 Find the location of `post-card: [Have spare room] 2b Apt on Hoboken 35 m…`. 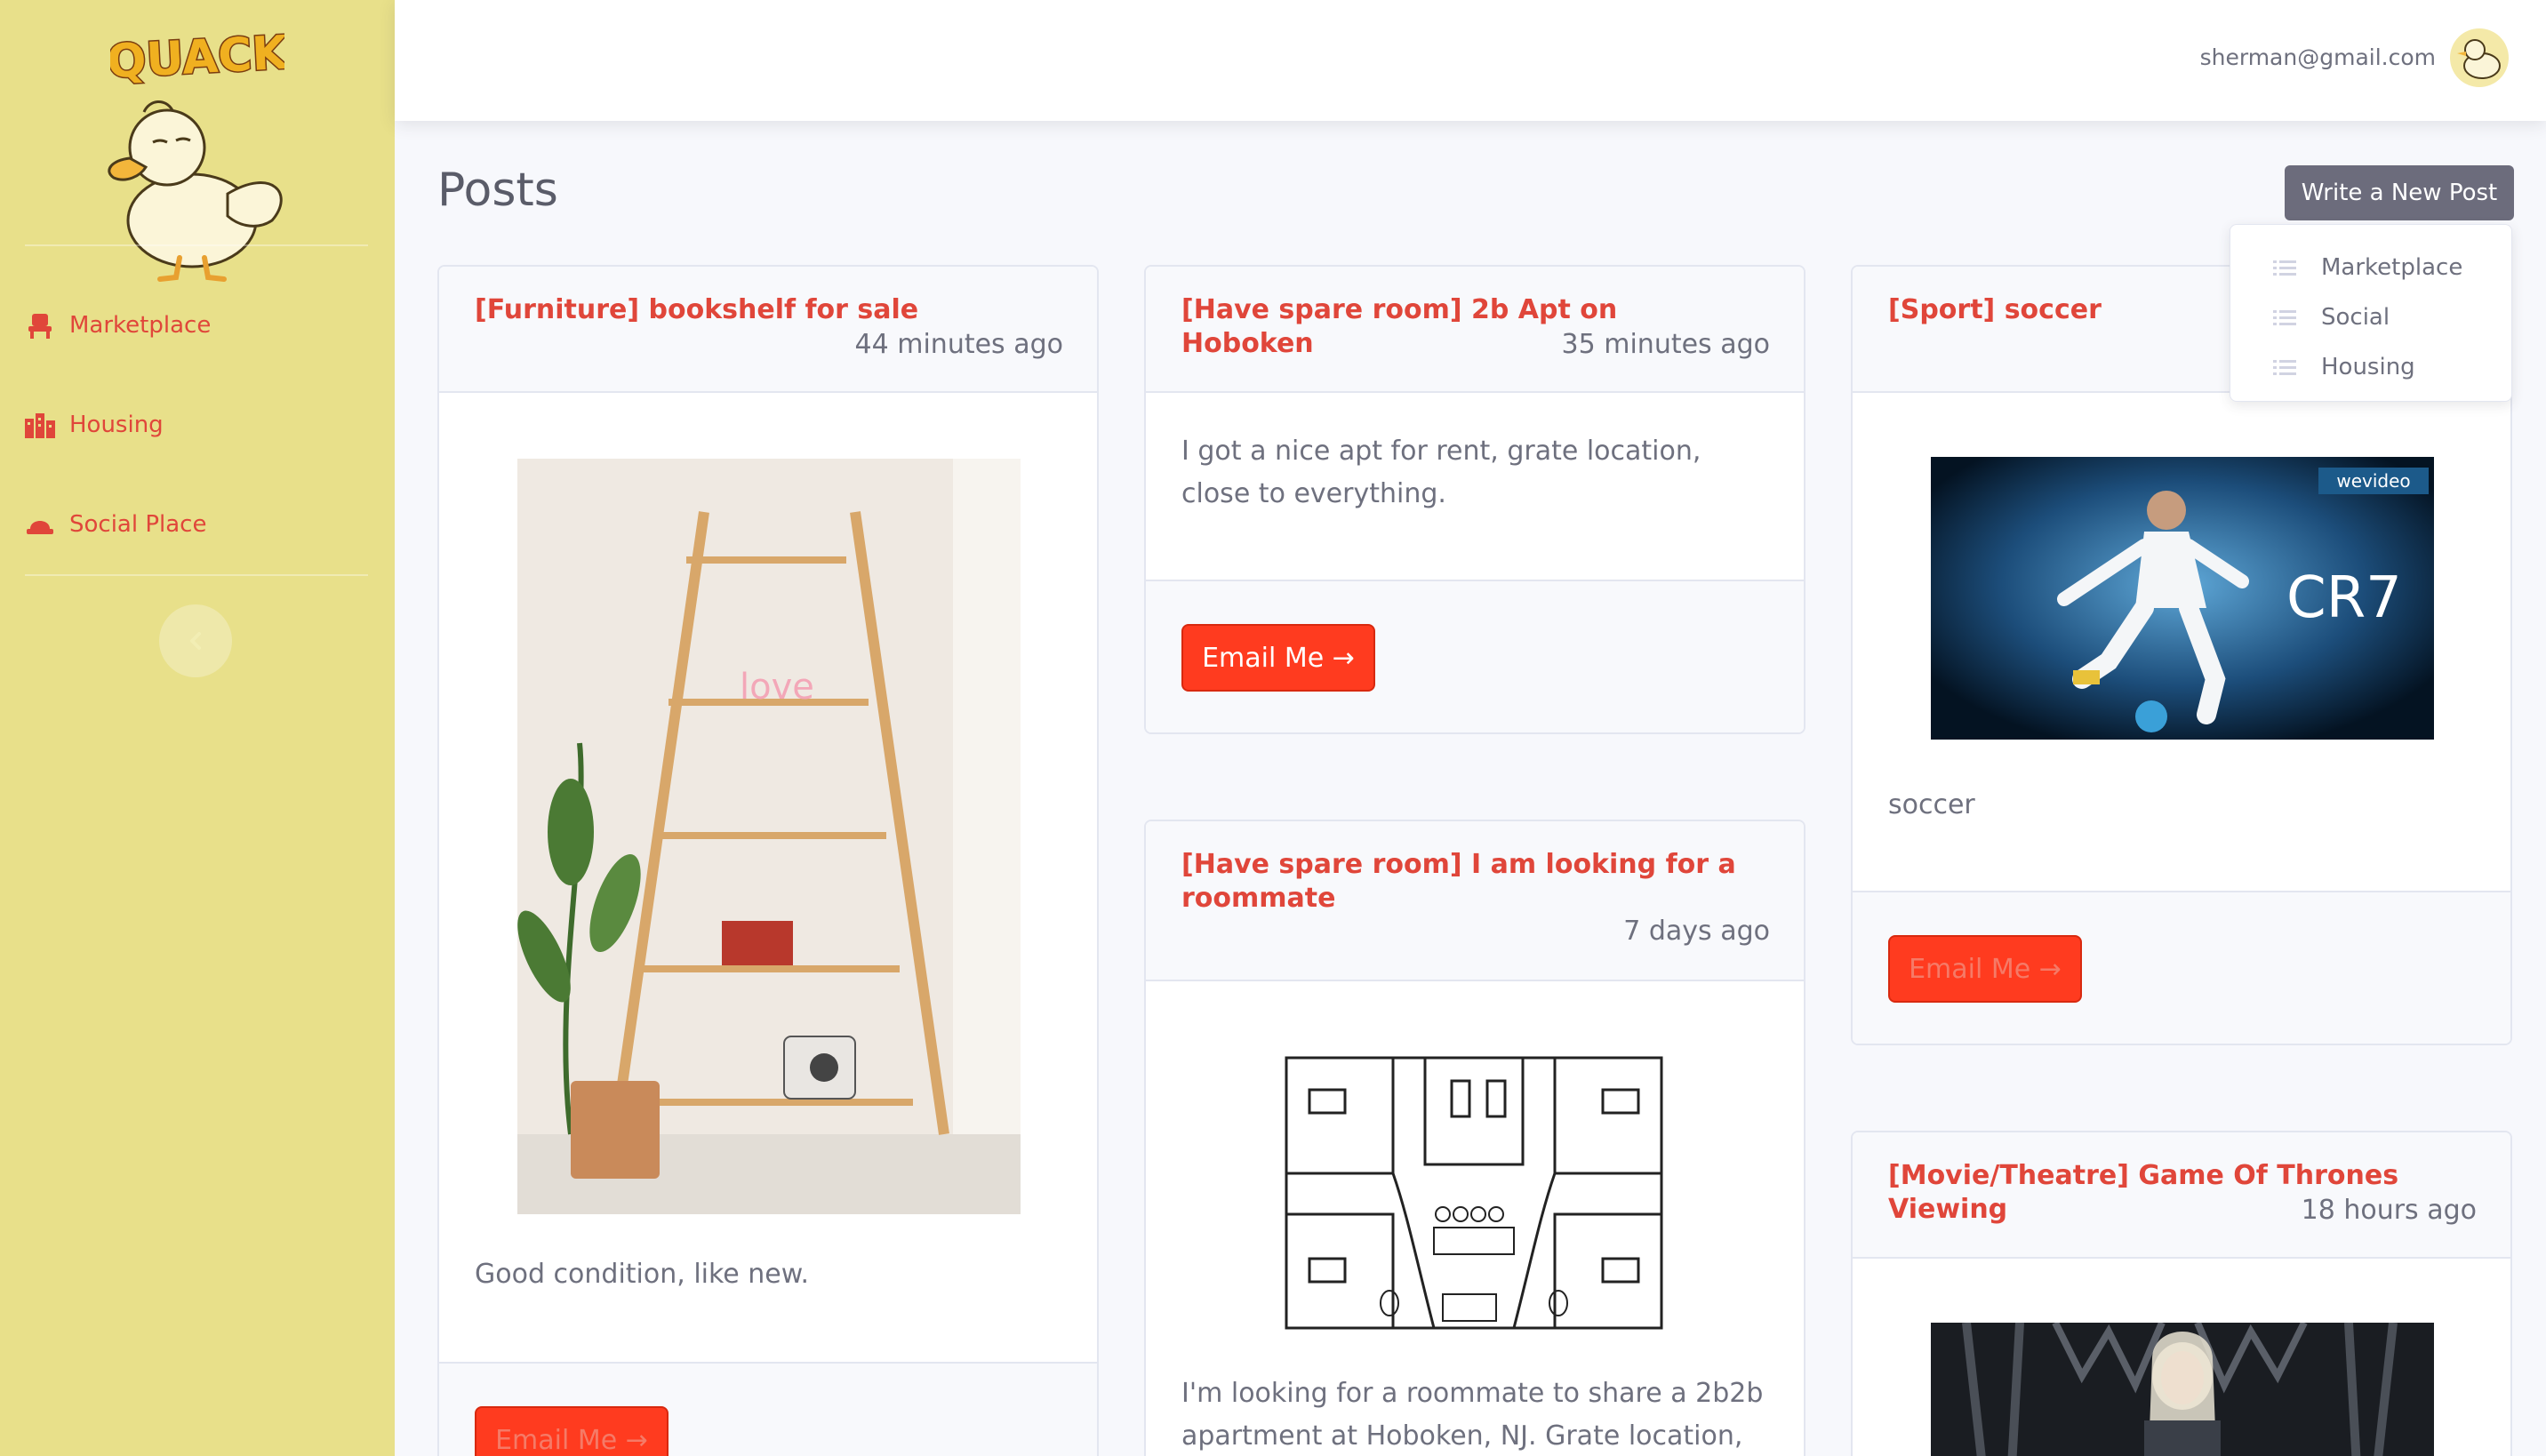

post-card: [Have spare room] 2b Apt on Hoboken 35 m… is located at coordinates (1474, 499).